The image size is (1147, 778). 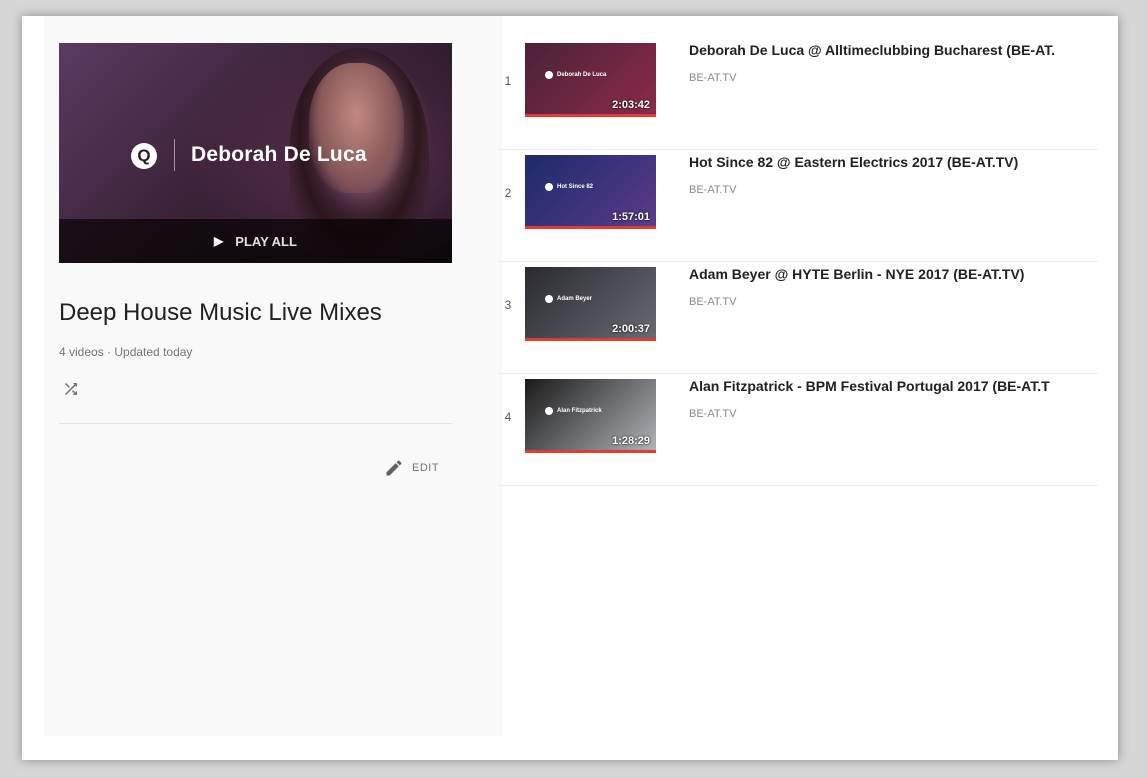 What do you see at coordinates (174, 155) in the screenshot?
I see `hero-separator` at bounding box center [174, 155].